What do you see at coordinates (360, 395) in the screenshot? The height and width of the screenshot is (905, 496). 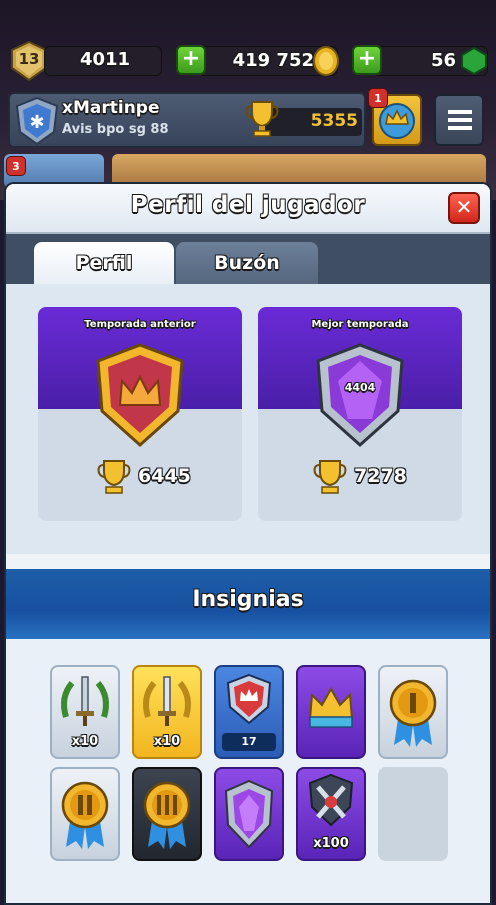 I see `purple-crystal-shield-icon` at bounding box center [360, 395].